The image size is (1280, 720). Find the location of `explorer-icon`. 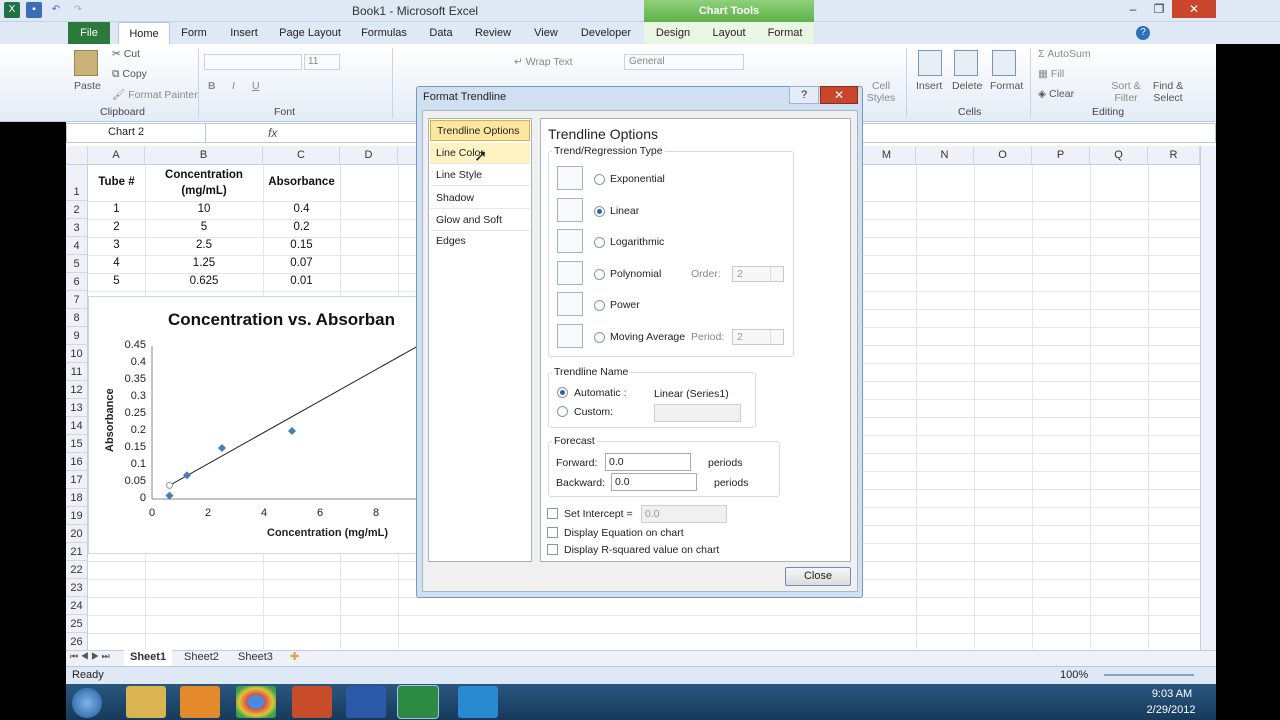

explorer-icon is located at coordinates (146, 702).